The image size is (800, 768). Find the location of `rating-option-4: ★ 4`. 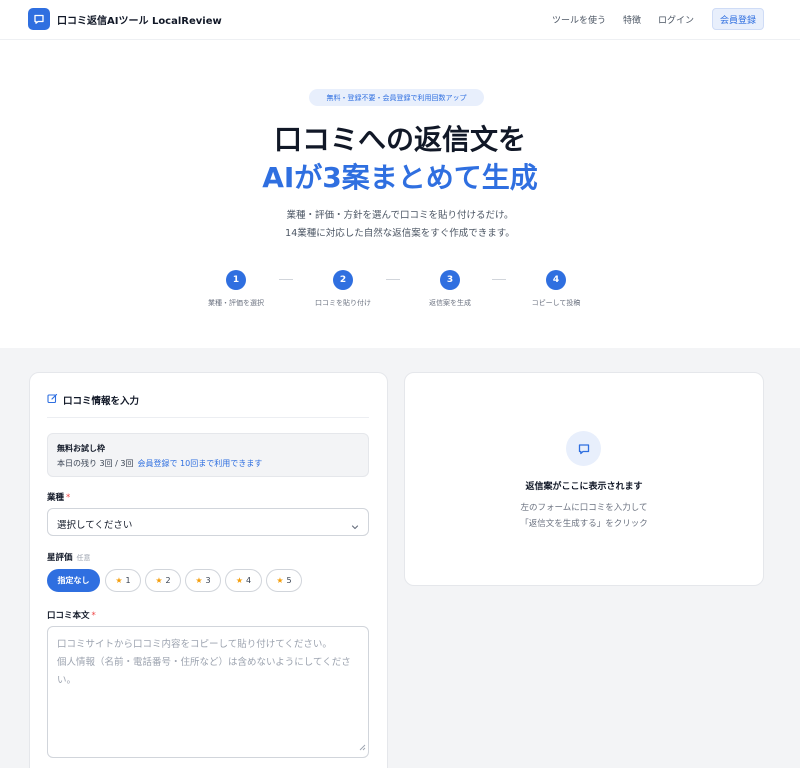

rating-option-4: ★ 4 is located at coordinates (243, 580).